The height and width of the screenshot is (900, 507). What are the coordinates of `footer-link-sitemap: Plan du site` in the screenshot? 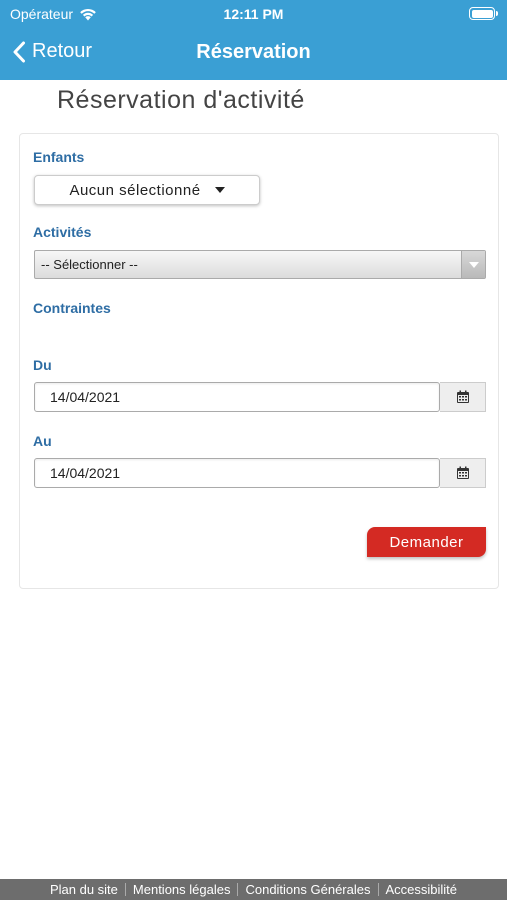 It's located at (84, 889).